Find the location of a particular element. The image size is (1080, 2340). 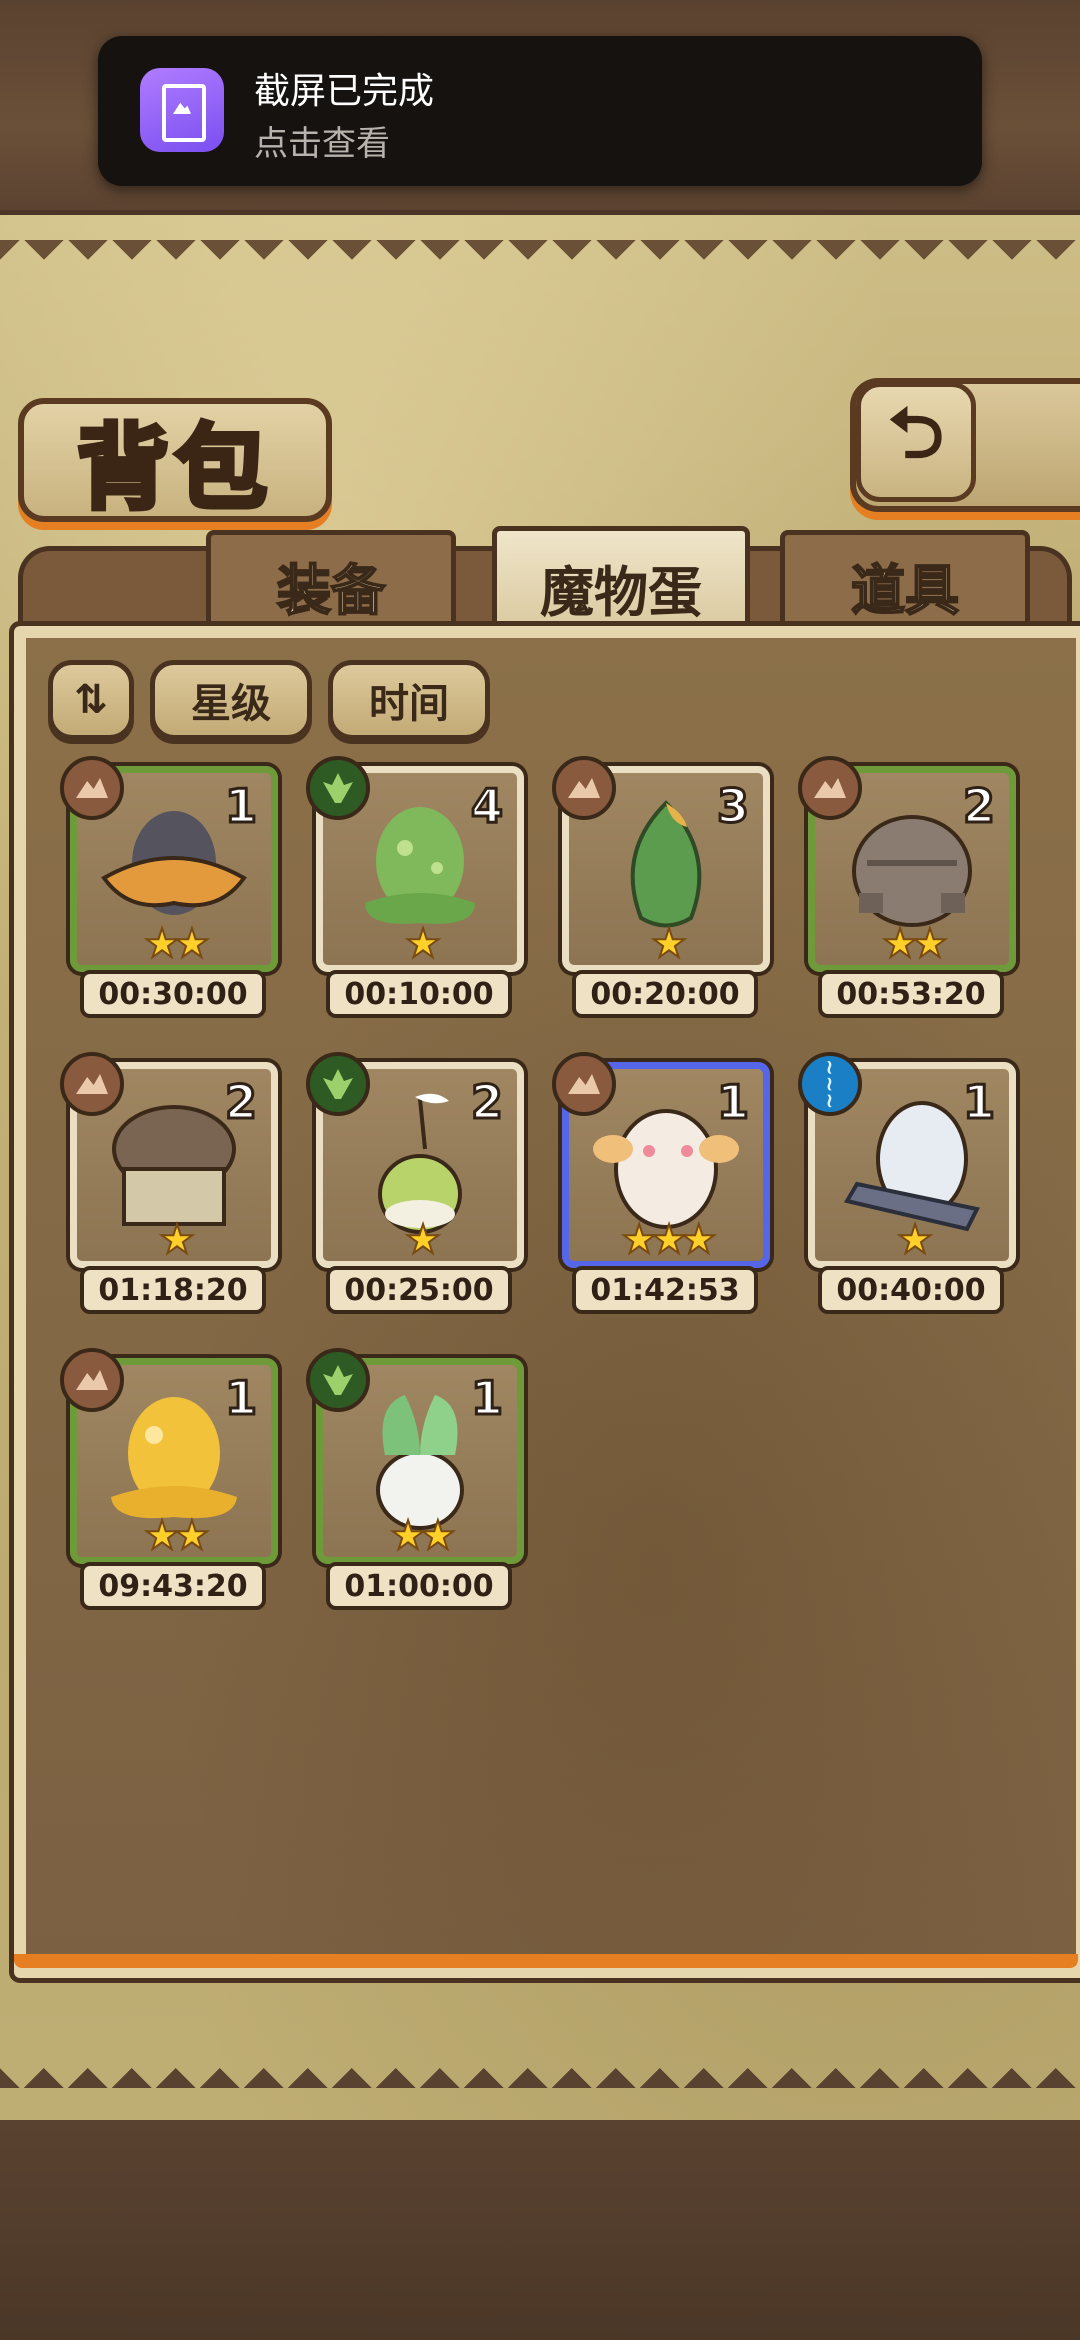

egg-card: ★ 3 00:20:00 is located at coordinates (661, 887).